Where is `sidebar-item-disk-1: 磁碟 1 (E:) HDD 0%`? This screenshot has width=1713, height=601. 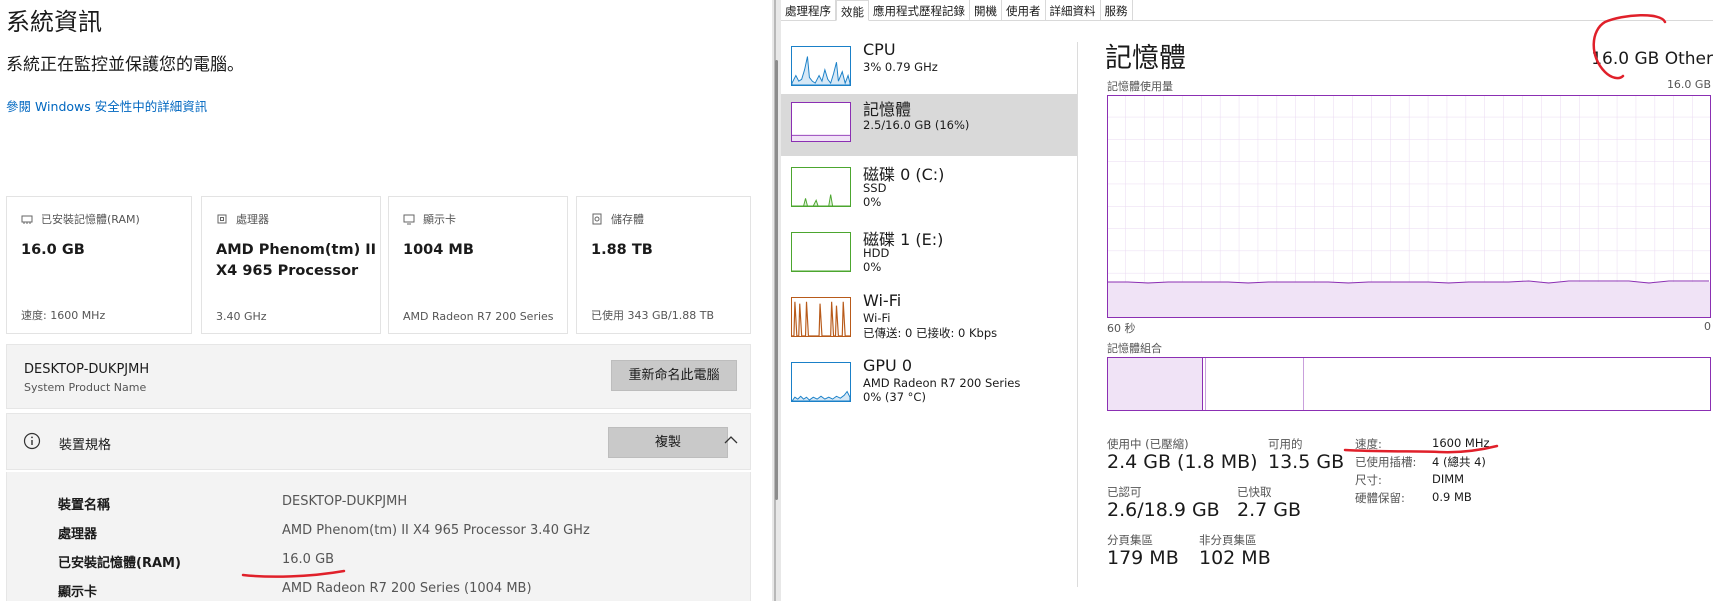
sidebar-item-disk-1: 磁碟 1 (E:) HDD 0% is located at coordinates (929, 255).